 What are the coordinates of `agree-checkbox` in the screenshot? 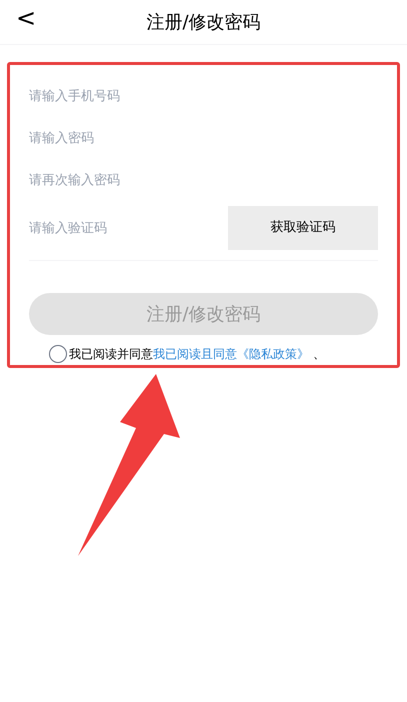 It's located at (58, 354).